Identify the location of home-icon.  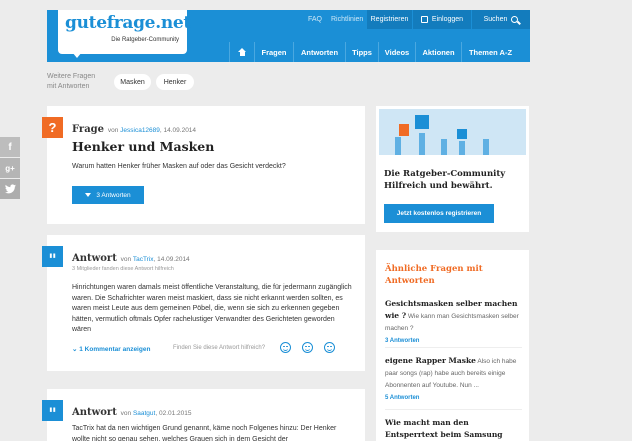
(242, 52).